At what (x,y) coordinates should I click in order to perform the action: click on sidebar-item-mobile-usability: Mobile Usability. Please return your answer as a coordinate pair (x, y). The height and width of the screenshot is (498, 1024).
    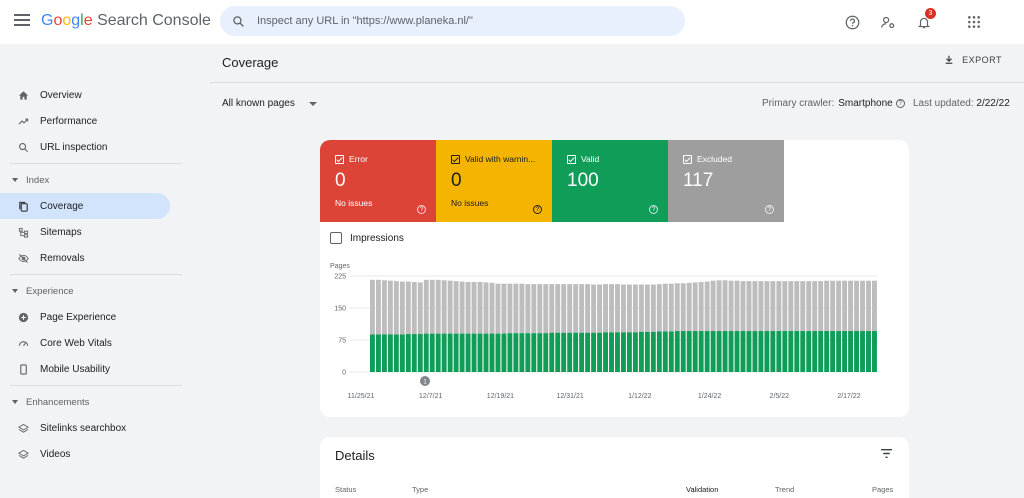
    Looking at the image, I should click on (85, 369).